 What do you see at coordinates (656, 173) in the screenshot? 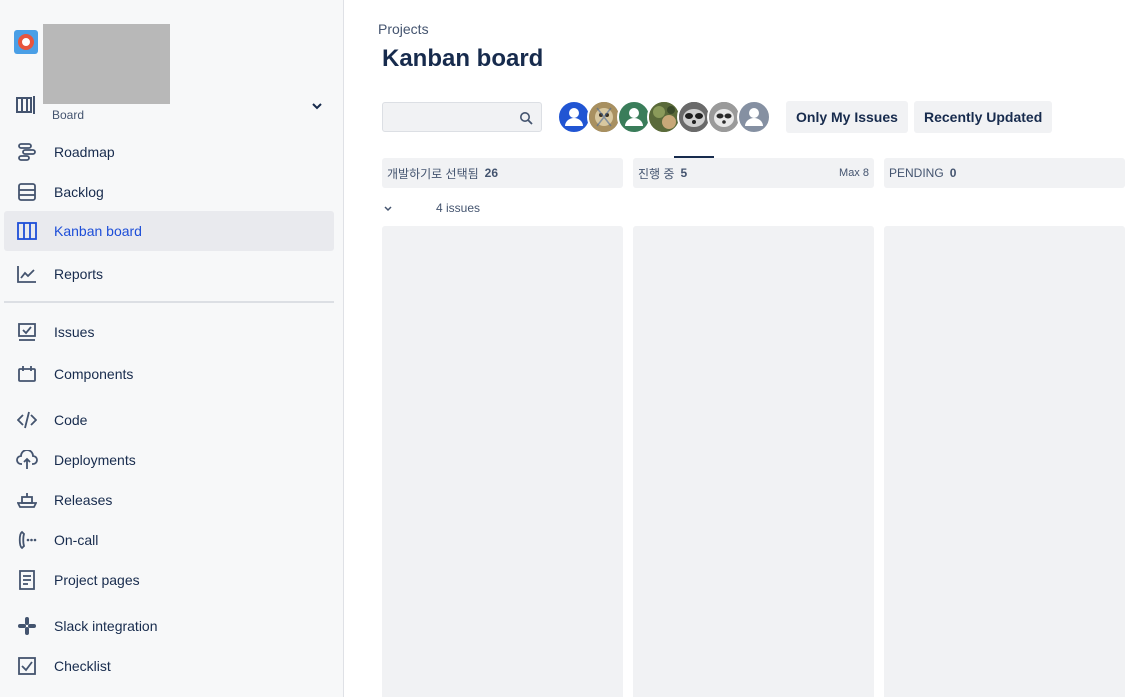
I see `column-name: 진행 중` at bounding box center [656, 173].